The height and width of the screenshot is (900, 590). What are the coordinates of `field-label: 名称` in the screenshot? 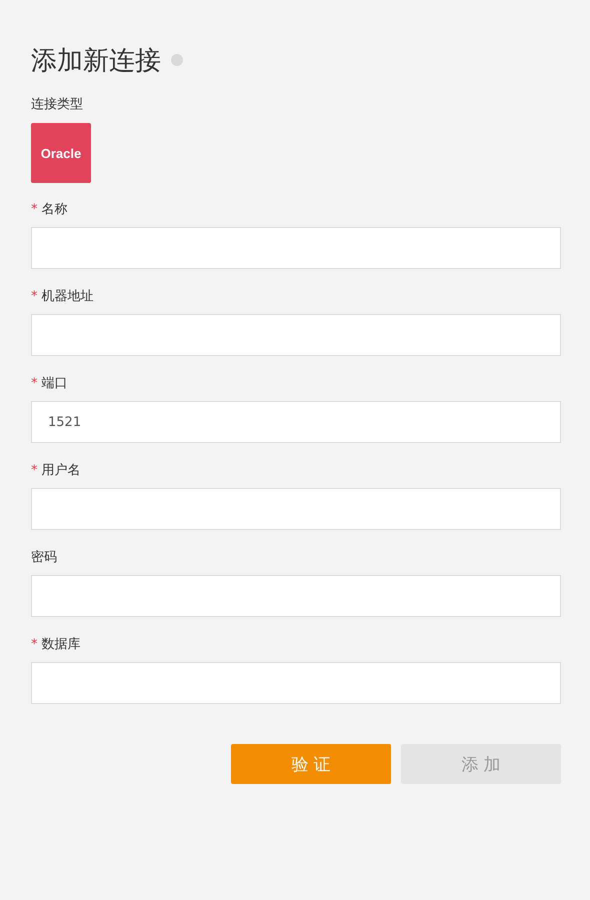 It's located at (55, 209).